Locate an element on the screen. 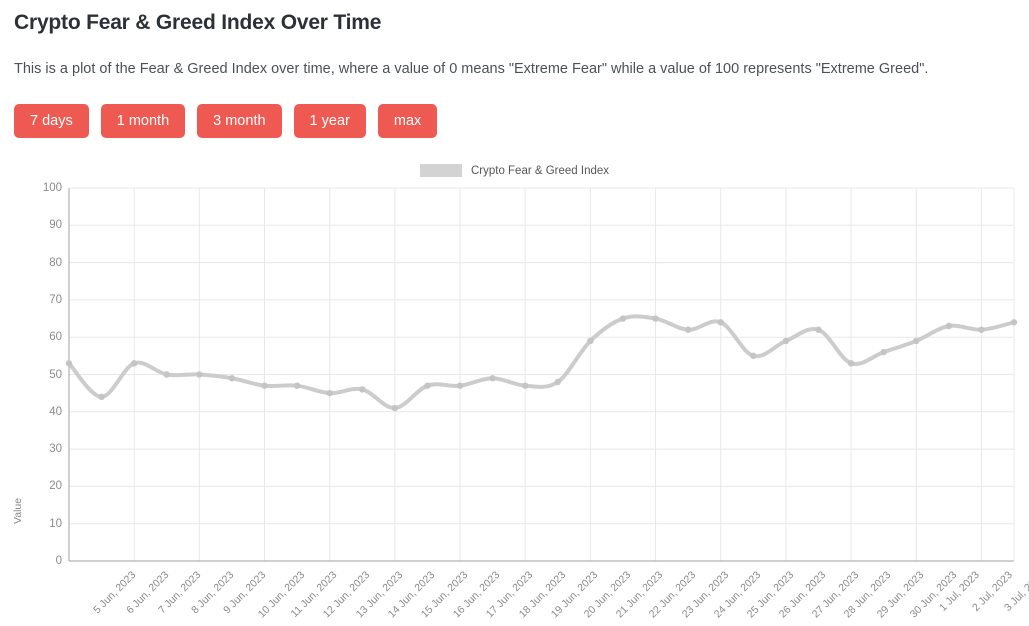 This screenshot has height=626, width=1029. range-button-7-days: 7 days is located at coordinates (51, 121).